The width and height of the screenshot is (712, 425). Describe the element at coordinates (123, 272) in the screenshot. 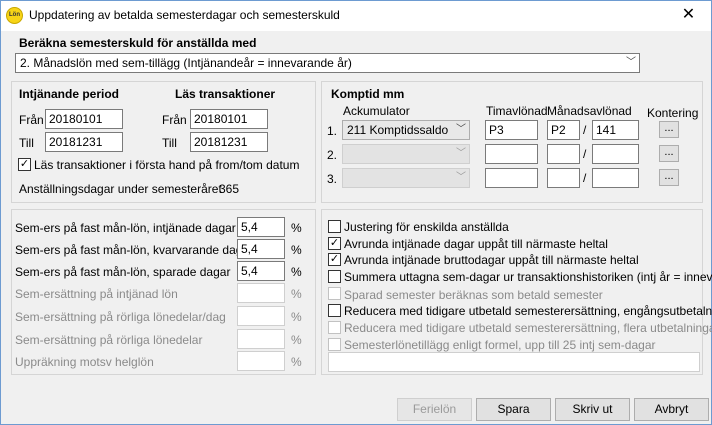

I see `rate-label-2: Sem-ers på fast mån-lön, sparade dagar` at that location.